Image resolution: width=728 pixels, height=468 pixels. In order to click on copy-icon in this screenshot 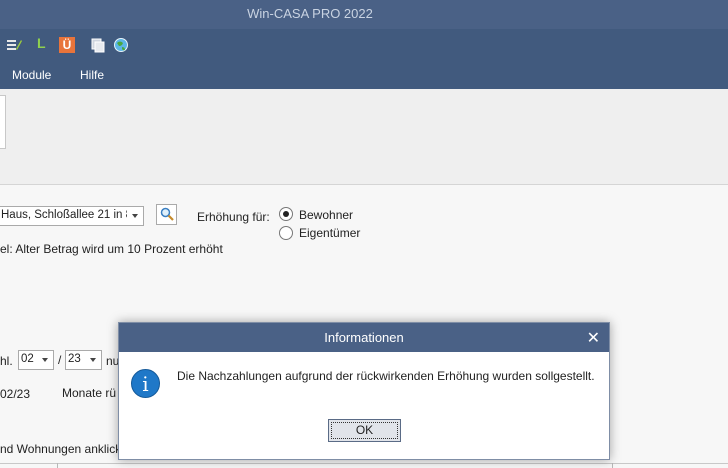, I will do `click(98, 45)`.